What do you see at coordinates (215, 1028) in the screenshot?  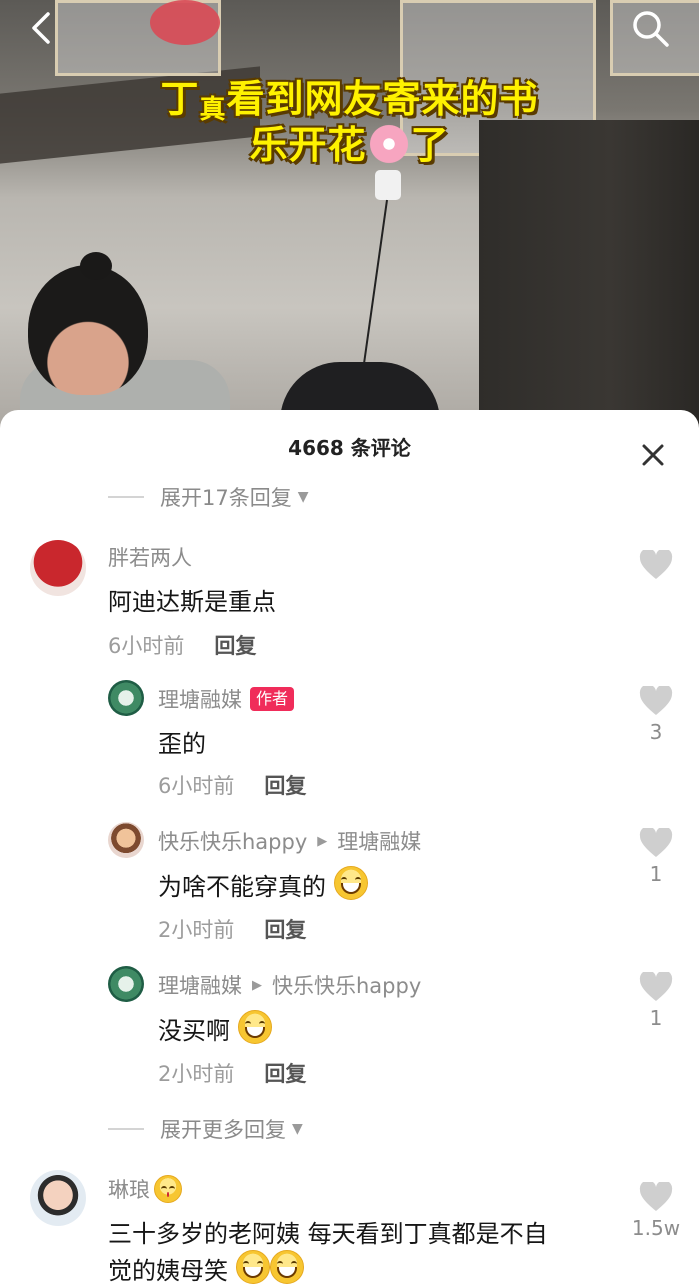 I see `comment-text: 没买啊` at bounding box center [215, 1028].